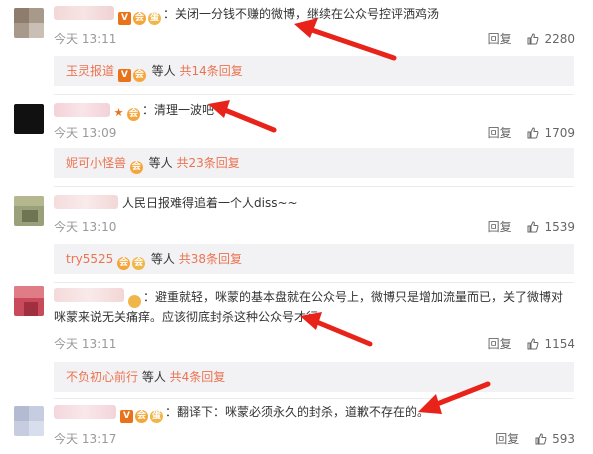 This screenshot has height=454, width=593. I want to click on sub-reply-count: 共4条回复, so click(198, 377).